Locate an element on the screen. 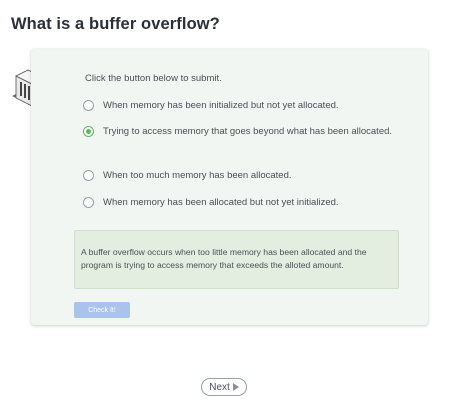 Image resolution: width=466 pixels, height=401 pixels. check-it-button: Check It! is located at coordinates (102, 310).